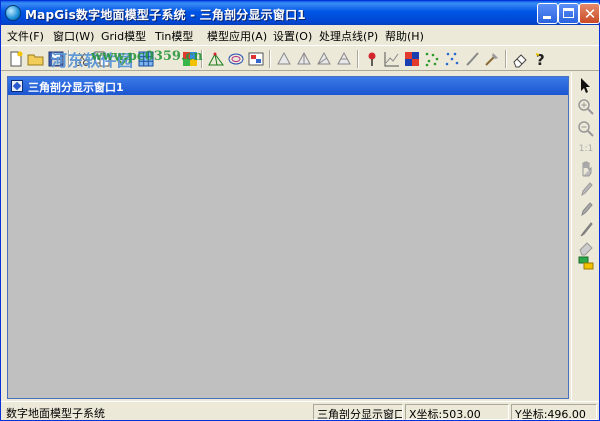  I want to click on dot-pattern-icon, so click(432, 59).